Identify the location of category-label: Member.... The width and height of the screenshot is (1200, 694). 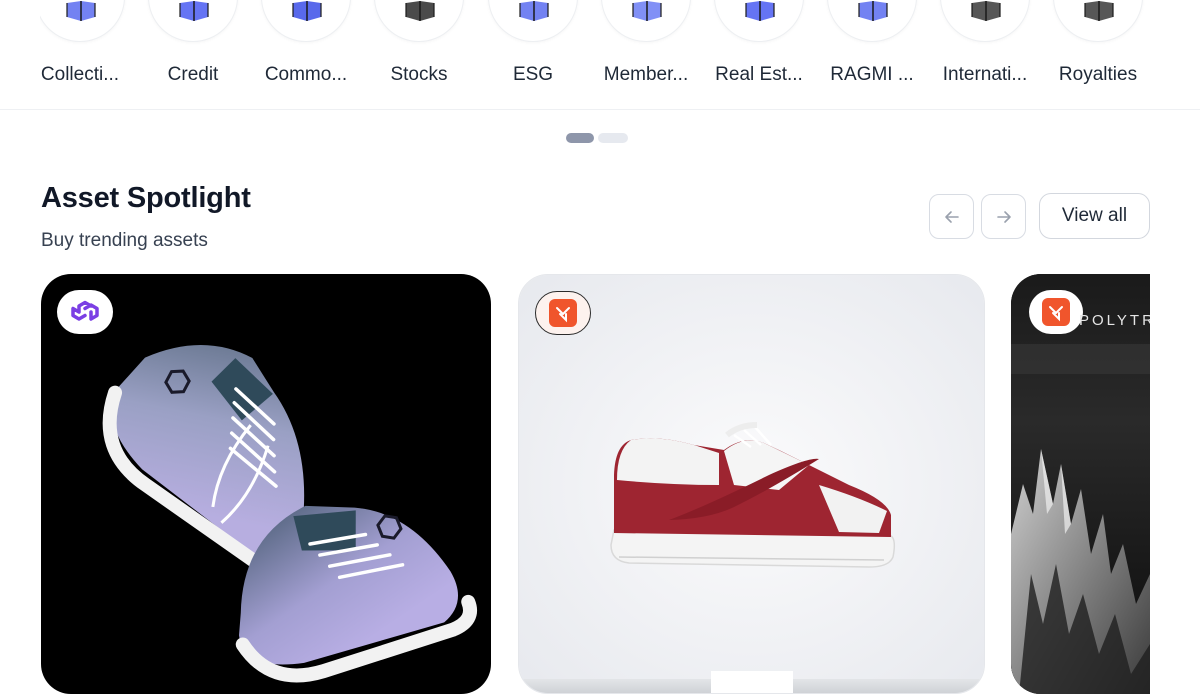
(646, 74).